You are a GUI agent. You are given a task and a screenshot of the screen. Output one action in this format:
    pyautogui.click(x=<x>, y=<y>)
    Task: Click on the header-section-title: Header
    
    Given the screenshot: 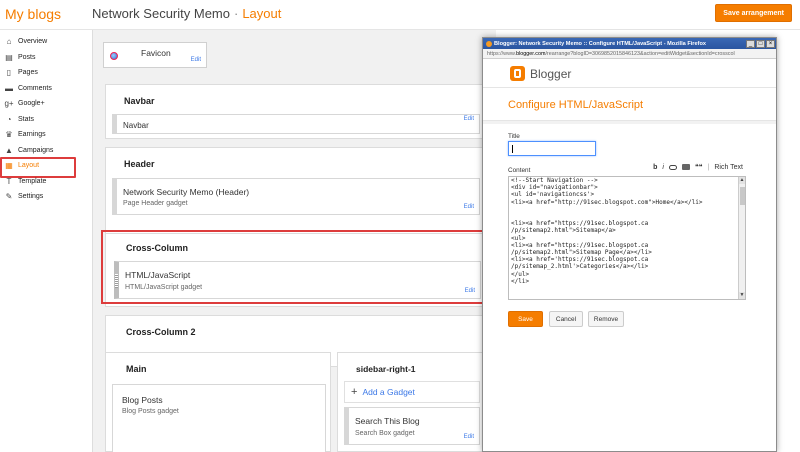 What is the action you would take?
    pyautogui.click(x=139, y=164)
    